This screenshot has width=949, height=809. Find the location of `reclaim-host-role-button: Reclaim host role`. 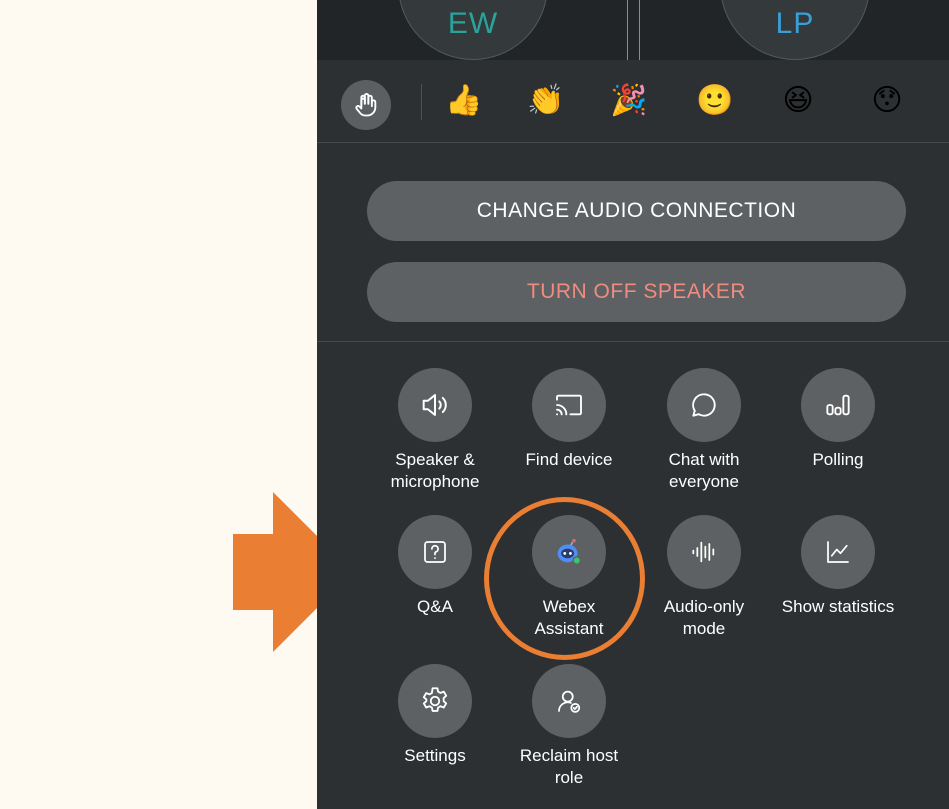

reclaim-host-role-button: Reclaim host role is located at coordinates (569, 726).